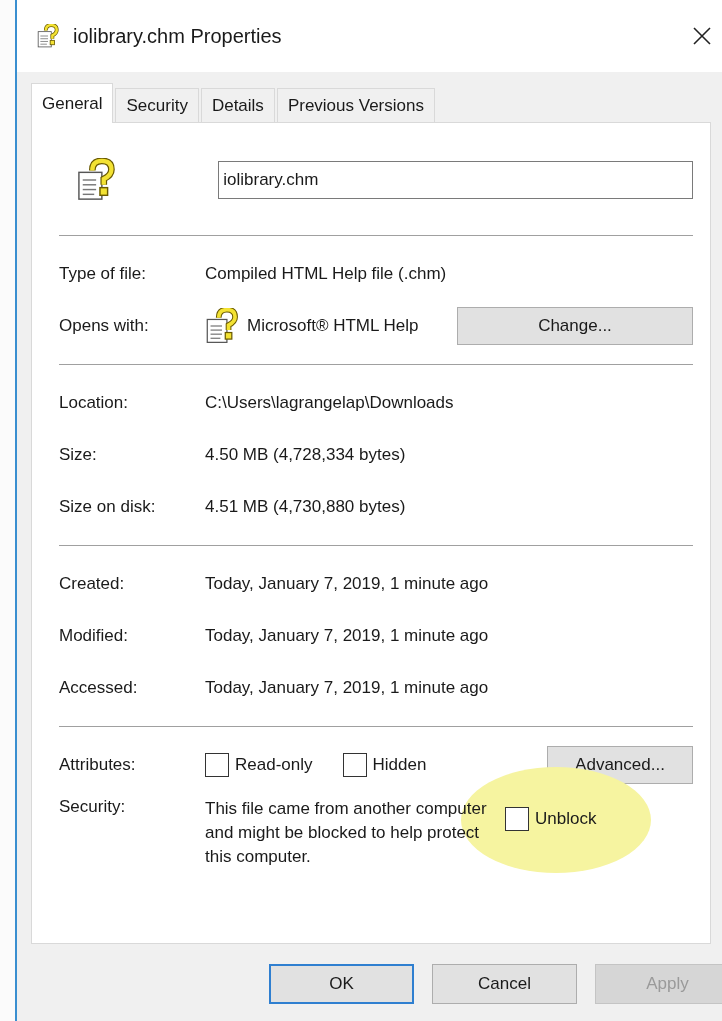 The image size is (722, 1021). Describe the element at coordinates (237, 105) in the screenshot. I see `tab: Details` at that location.